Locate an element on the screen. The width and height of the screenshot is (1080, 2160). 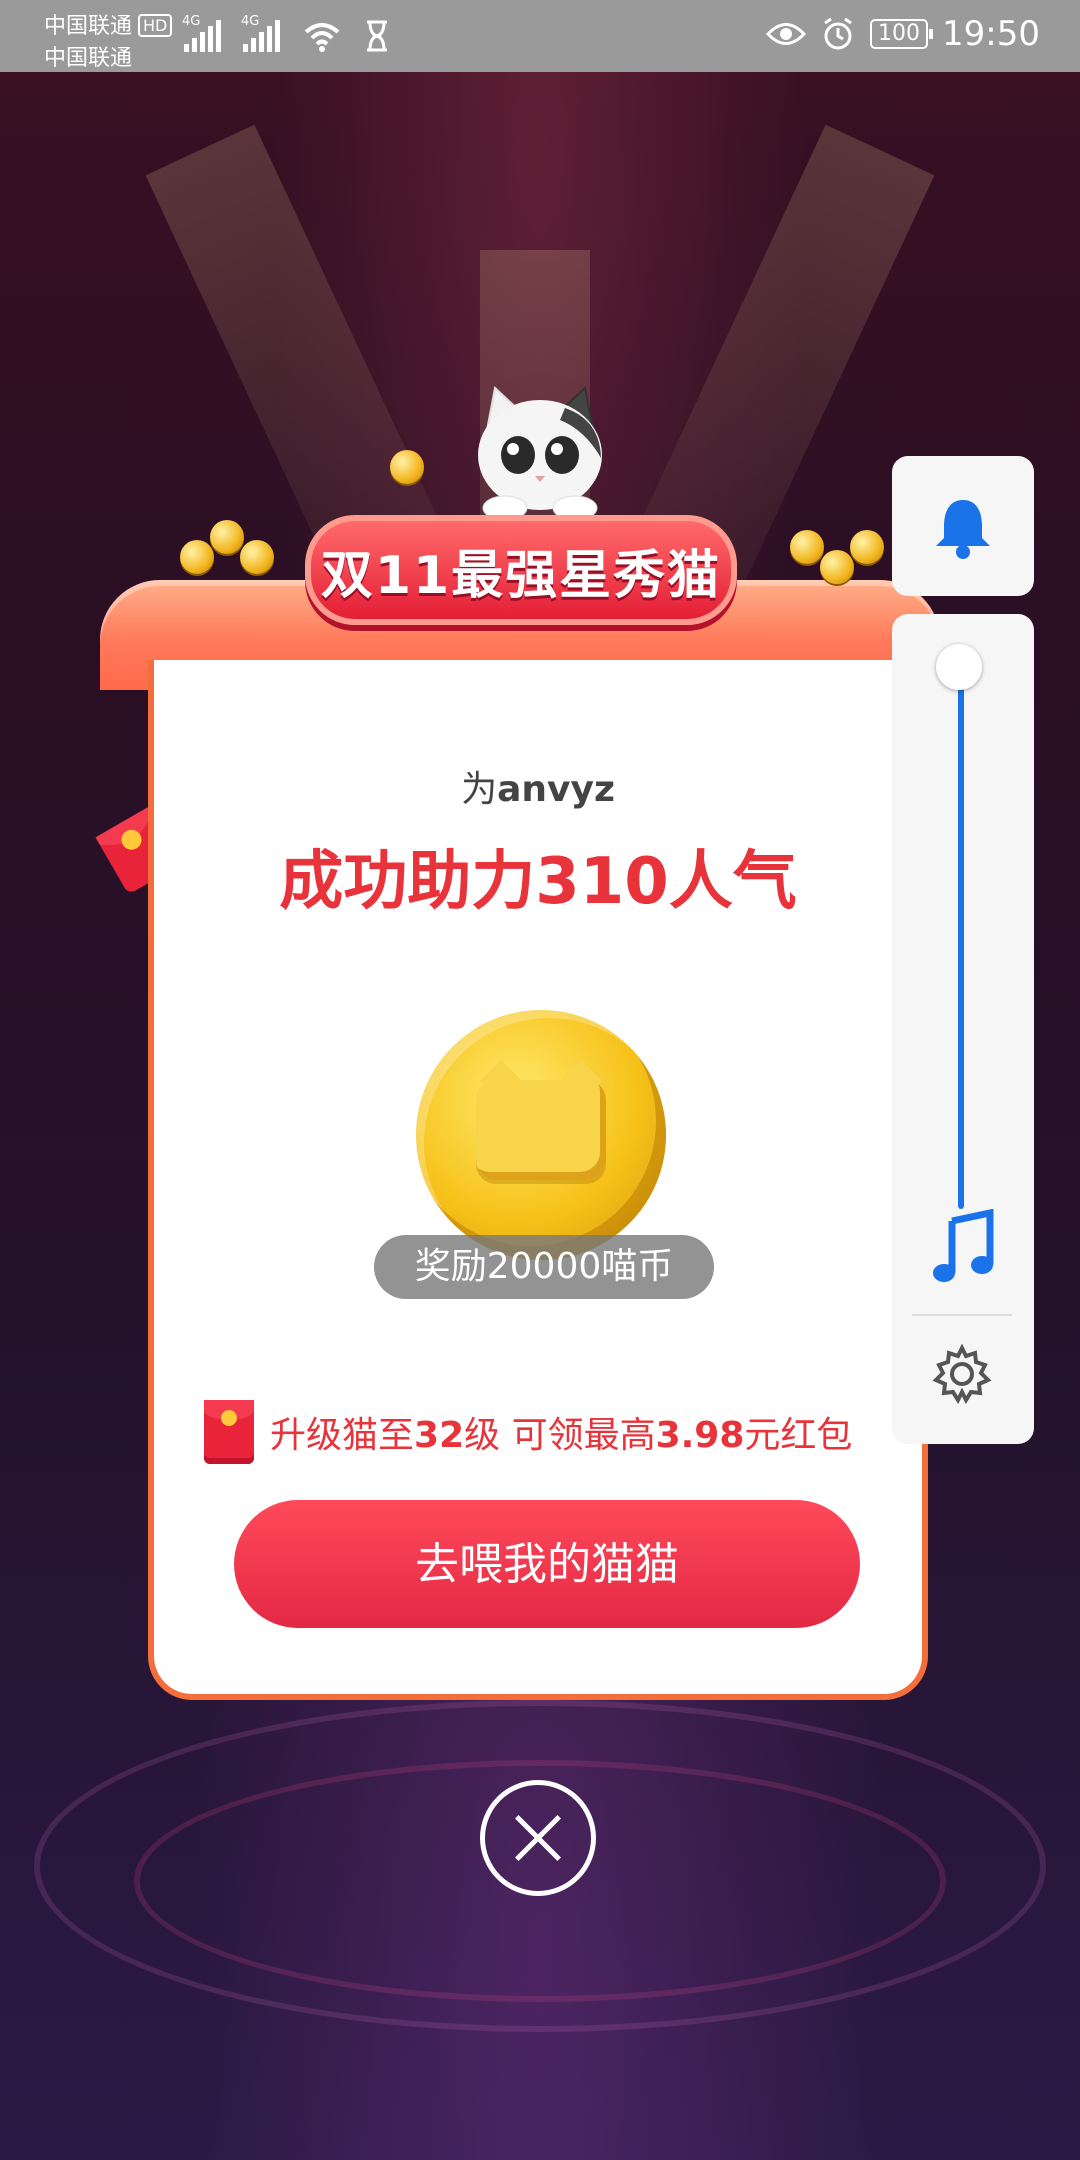
battery-icon: 100 is located at coordinates (902, 34).